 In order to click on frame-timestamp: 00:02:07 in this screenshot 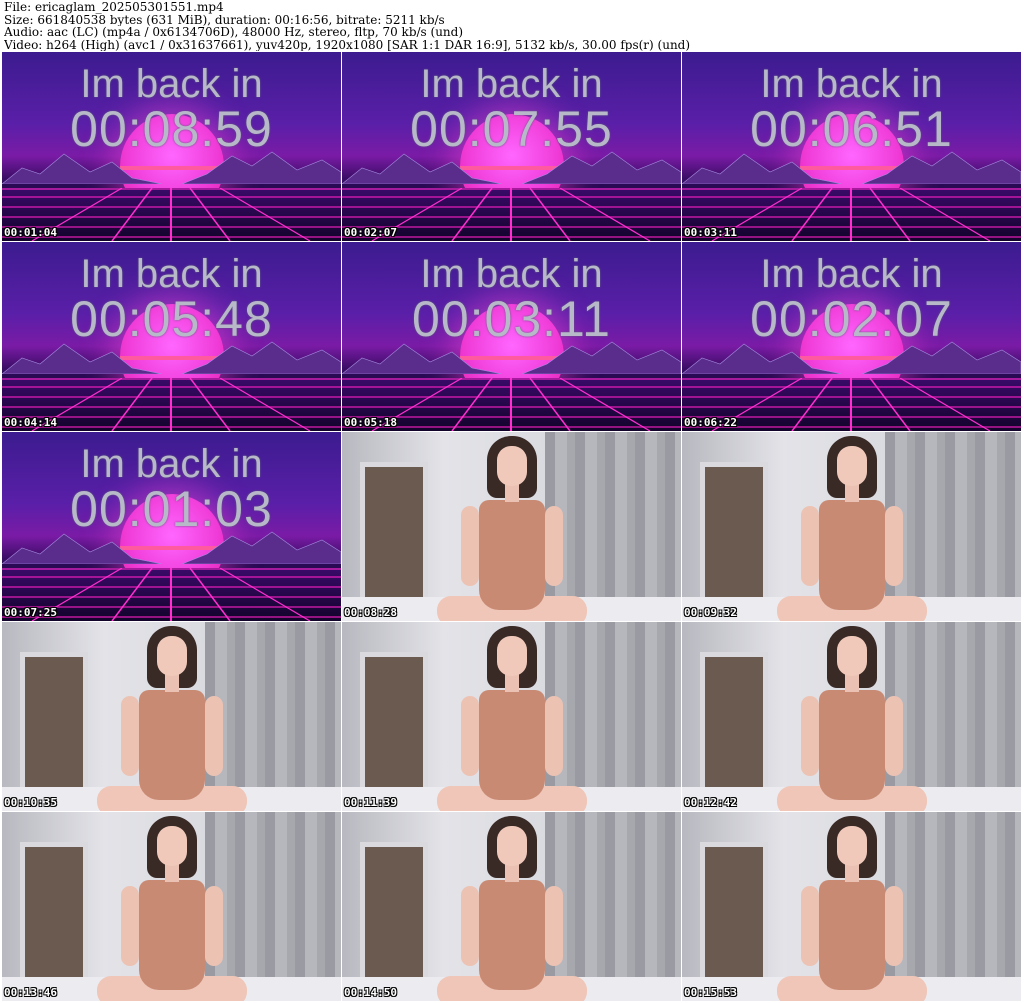, I will do `click(370, 232)`.